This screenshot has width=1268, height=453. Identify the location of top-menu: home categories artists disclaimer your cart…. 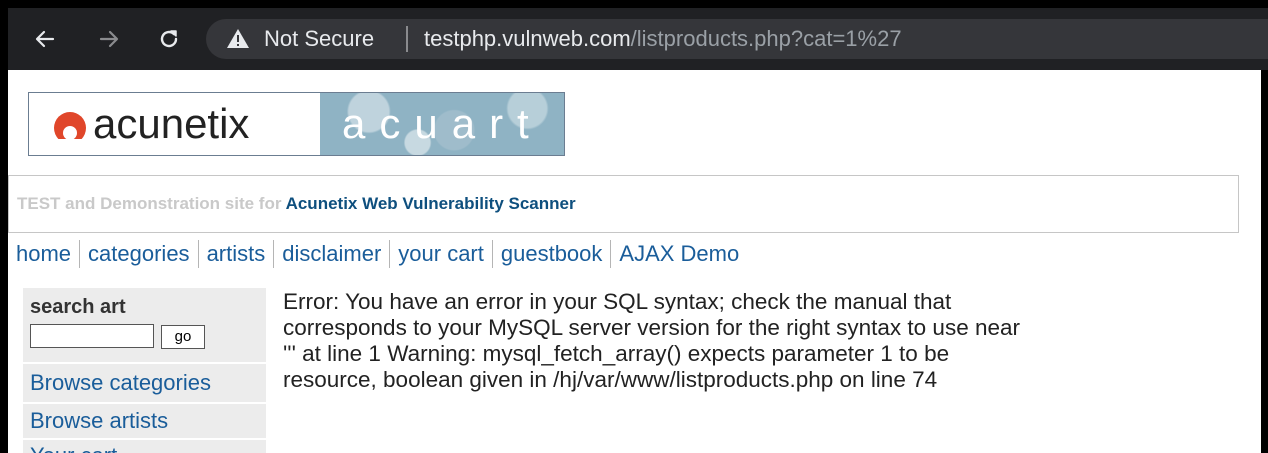
(380, 254).